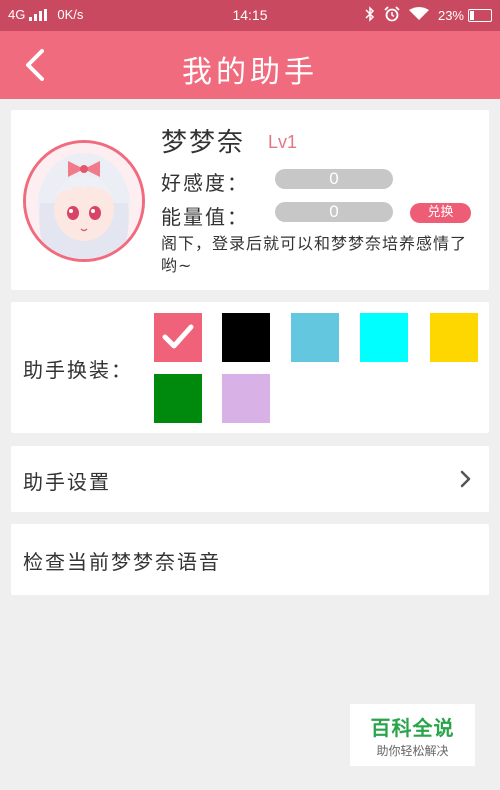  I want to click on watermark-logo: 百科全说 助你轻松解决, so click(412, 735).